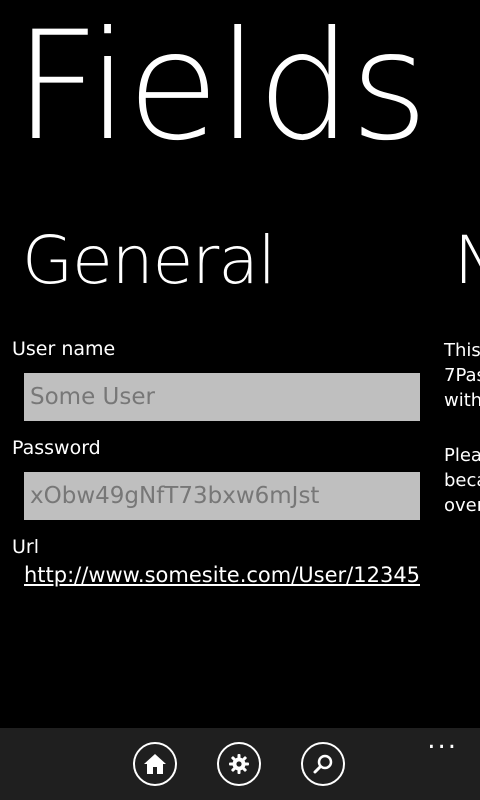  I want to click on section-header-general: General, so click(149, 260).